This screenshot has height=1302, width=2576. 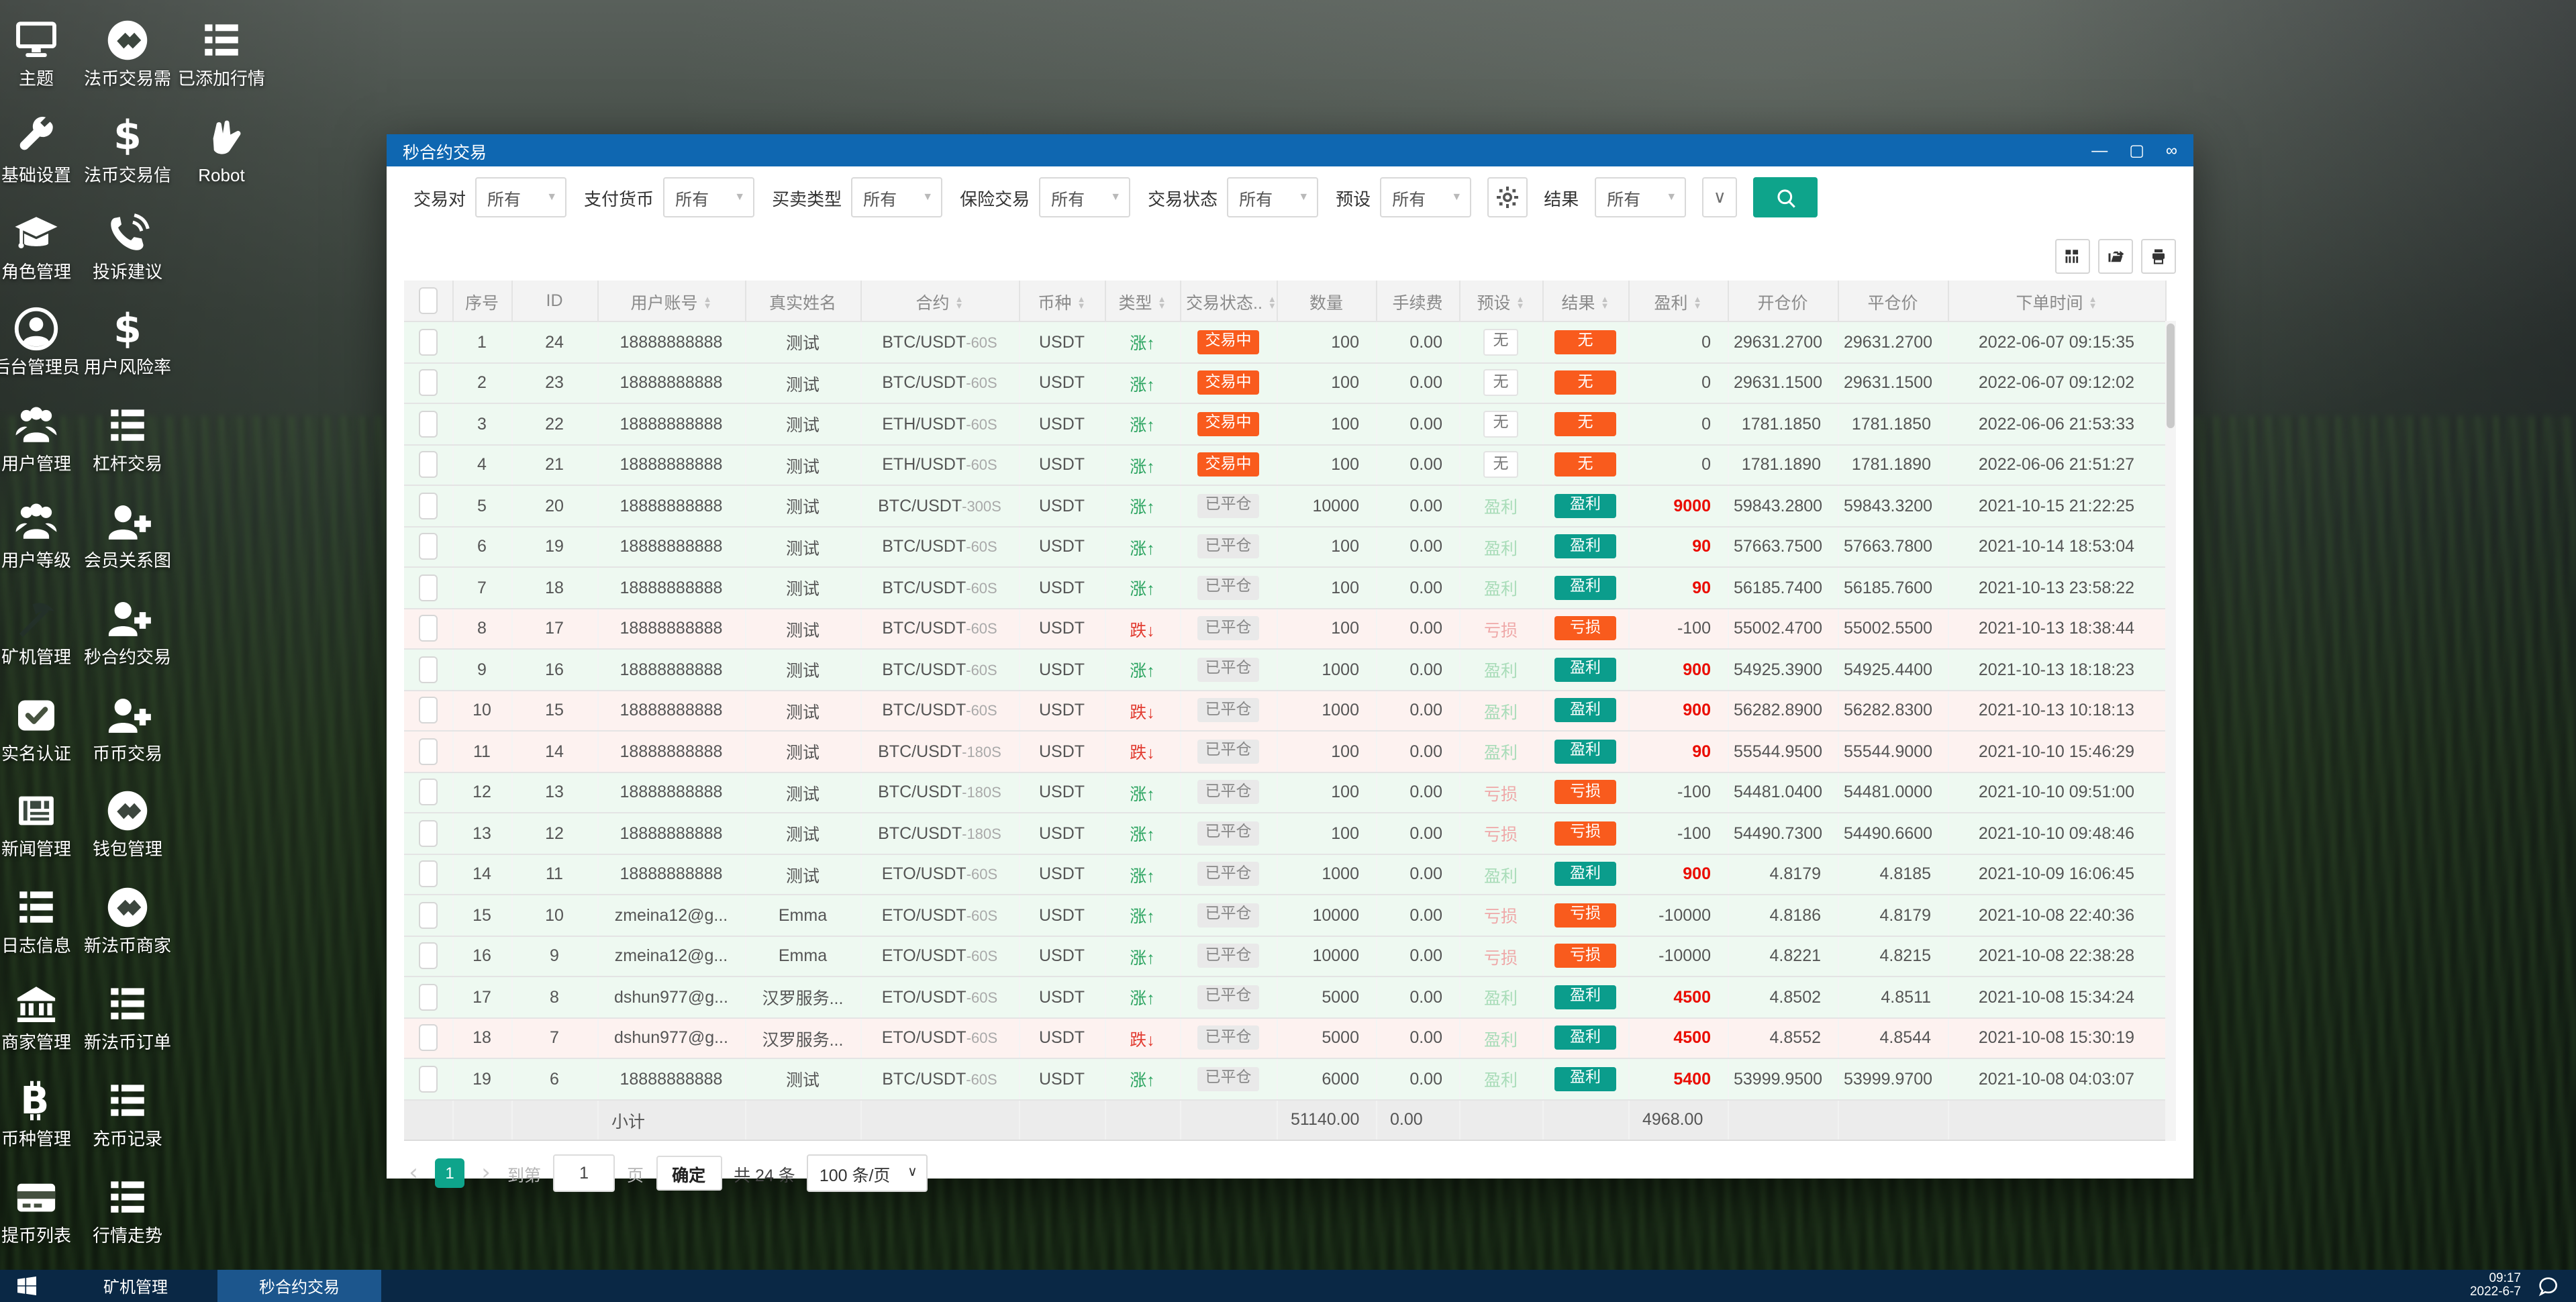 I want to click on desktop-icon-新法币订单: 新法币订单, so click(x=127, y=1016).